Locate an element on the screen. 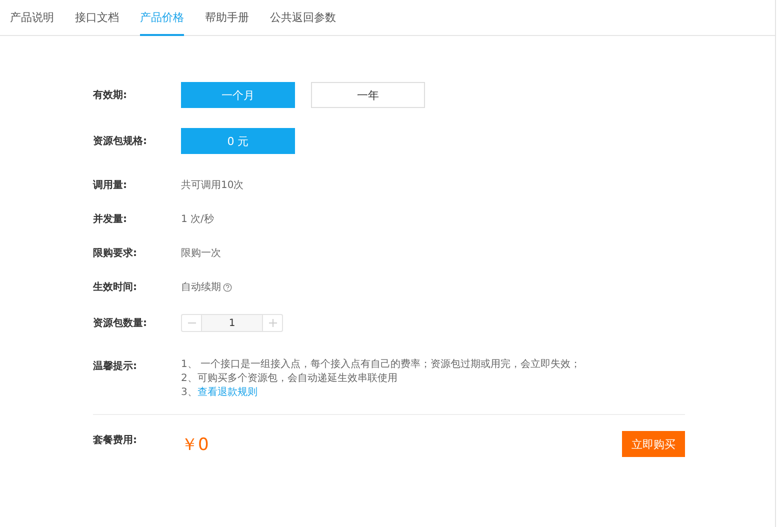 This screenshot has height=527, width=779. field-label: 生效时间: is located at coordinates (115, 287).